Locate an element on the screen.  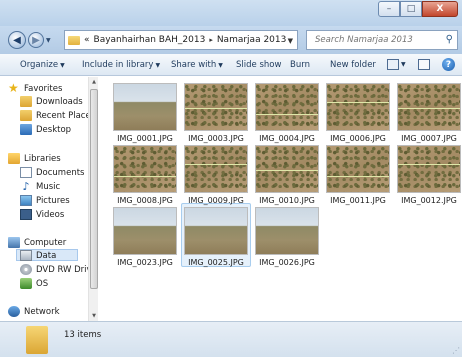
breadcrumb-overflow: « is located at coordinates (87, 40).